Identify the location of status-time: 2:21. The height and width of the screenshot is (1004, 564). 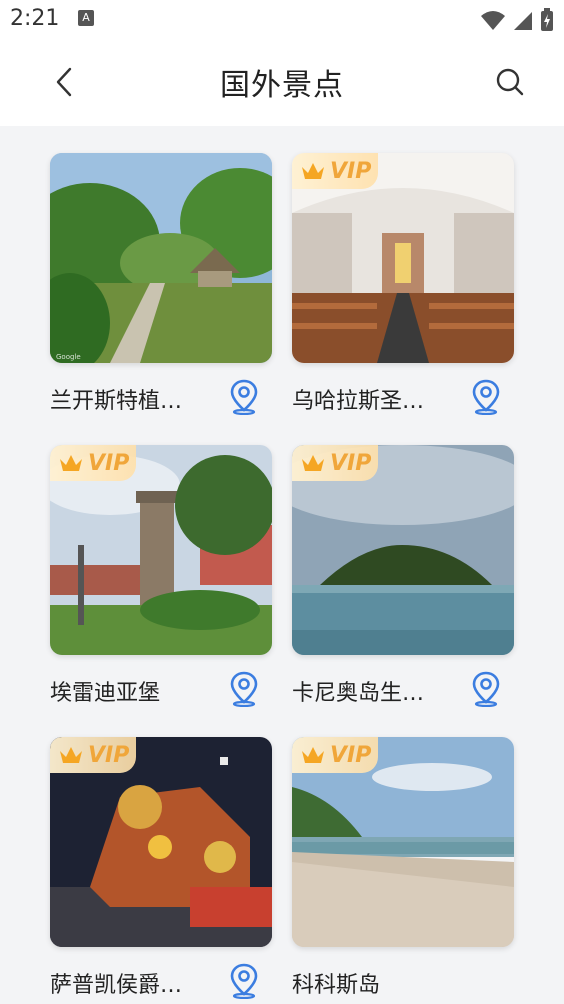
(35, 18).